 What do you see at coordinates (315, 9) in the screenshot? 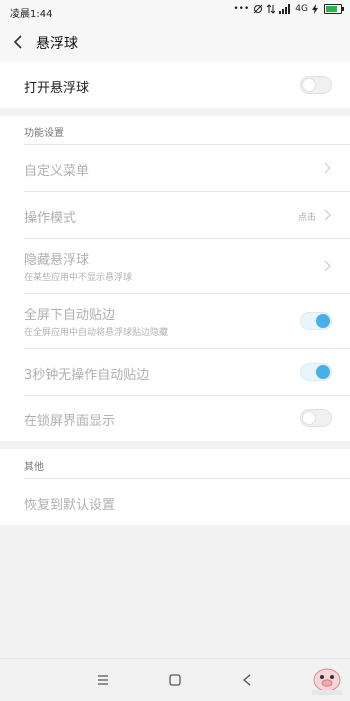
I see `charging-icon` at bounding box center [315, 9].